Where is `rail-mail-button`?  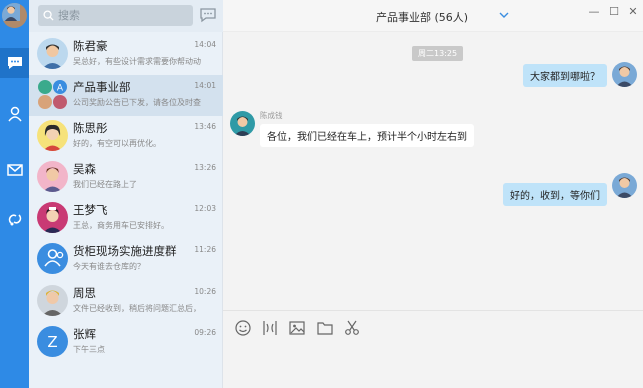
rail-mail-button is located at coordinates (14, 170).